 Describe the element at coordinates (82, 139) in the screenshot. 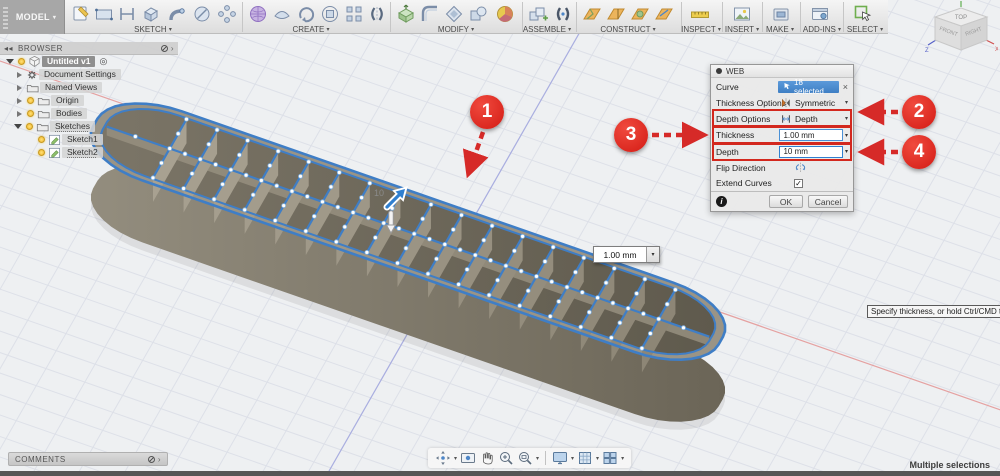

I see `item-label: Sketch1` at that location.